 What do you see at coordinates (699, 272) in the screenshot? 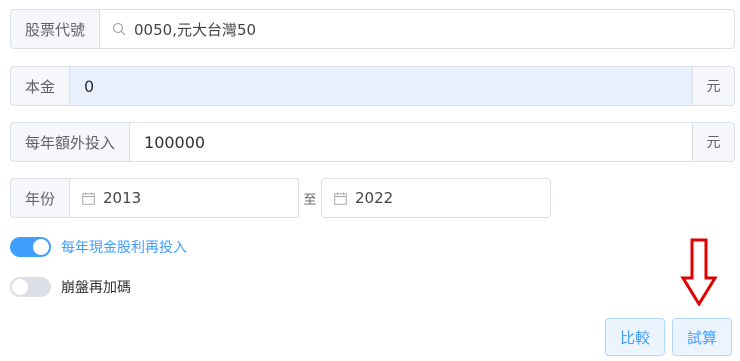
I see `down-arrow-icon` at bounding box center [699, 272].